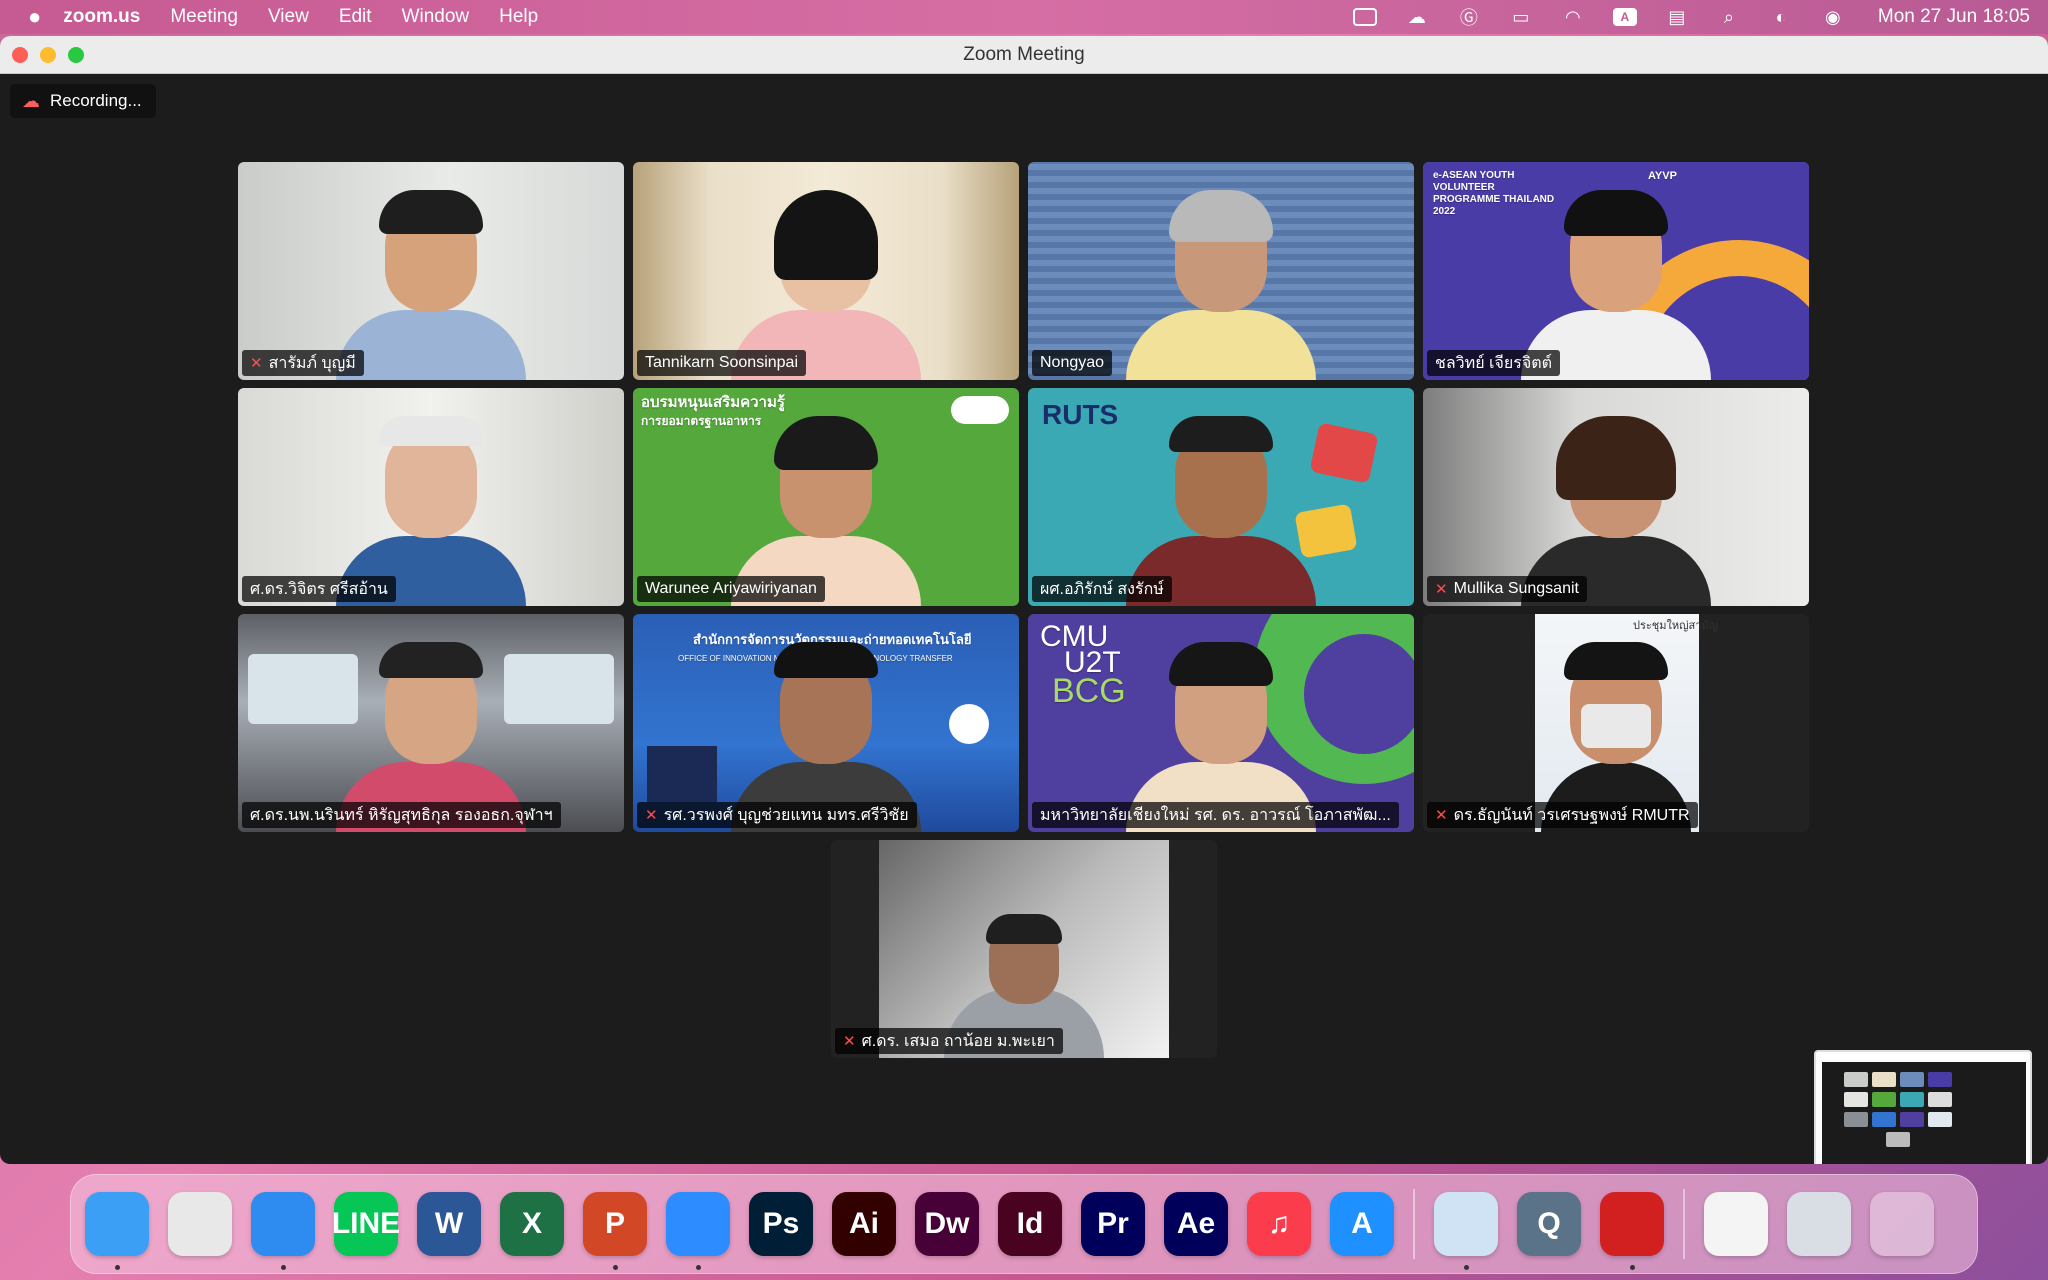 This screenshot has width=2048, height=1280. What do you see at coordinates (436, 17) in the screenshot?
I see `menu-window: Window` at bounding box center [436, 17].